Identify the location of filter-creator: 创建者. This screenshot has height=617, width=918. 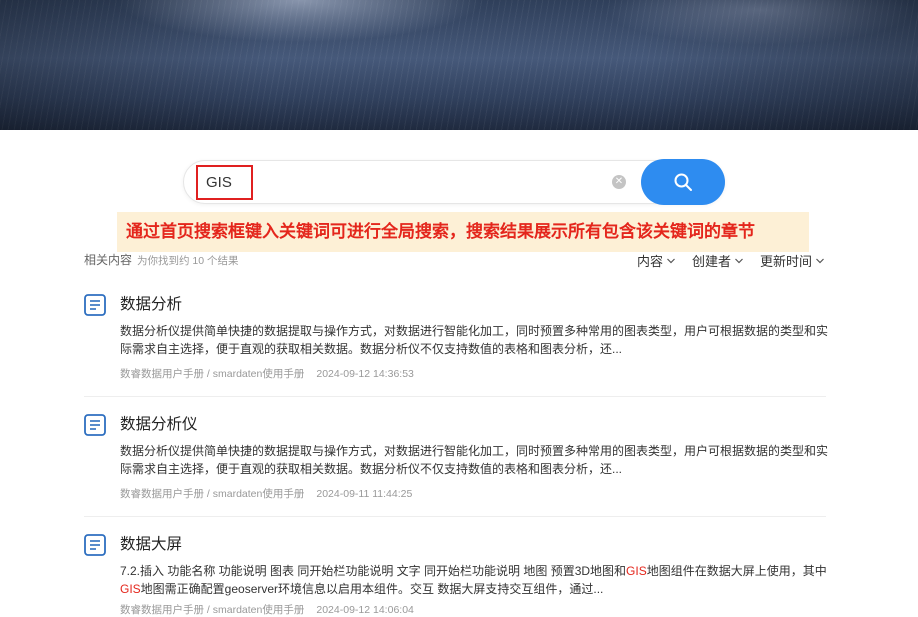
(718, 260).